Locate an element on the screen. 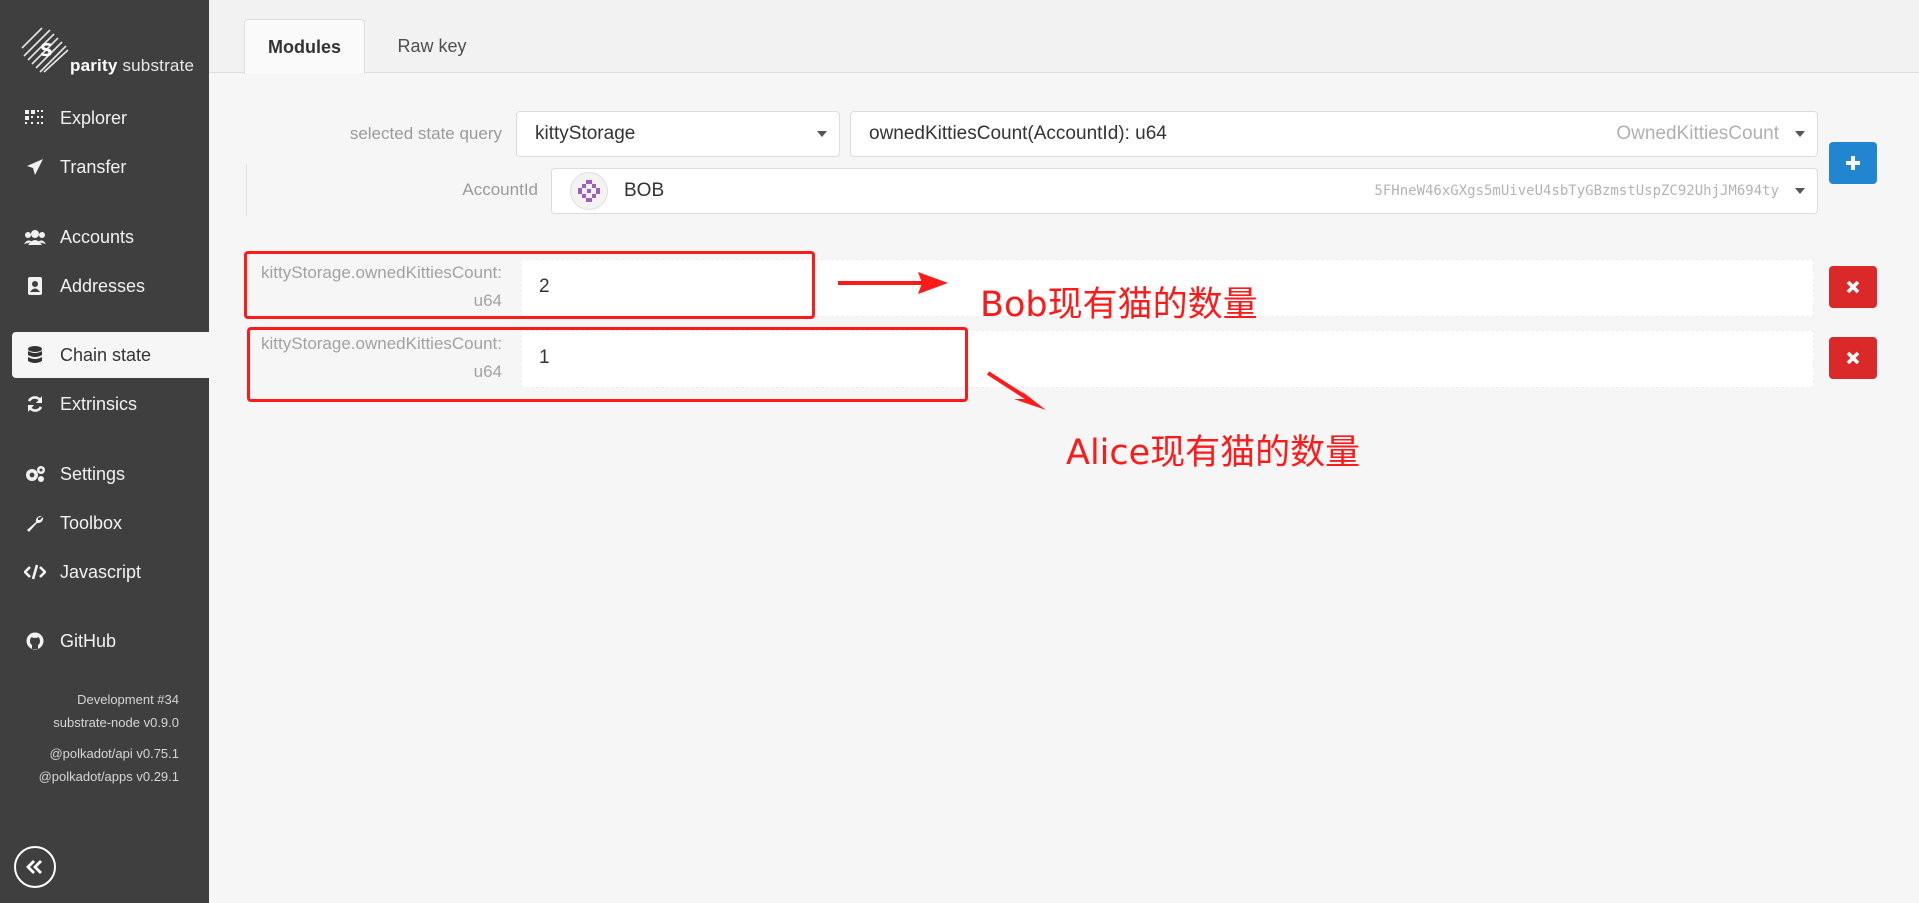 The width and height of the screenshot is (1919, 903). annotation-arrows is located at coordinates (942, 341).